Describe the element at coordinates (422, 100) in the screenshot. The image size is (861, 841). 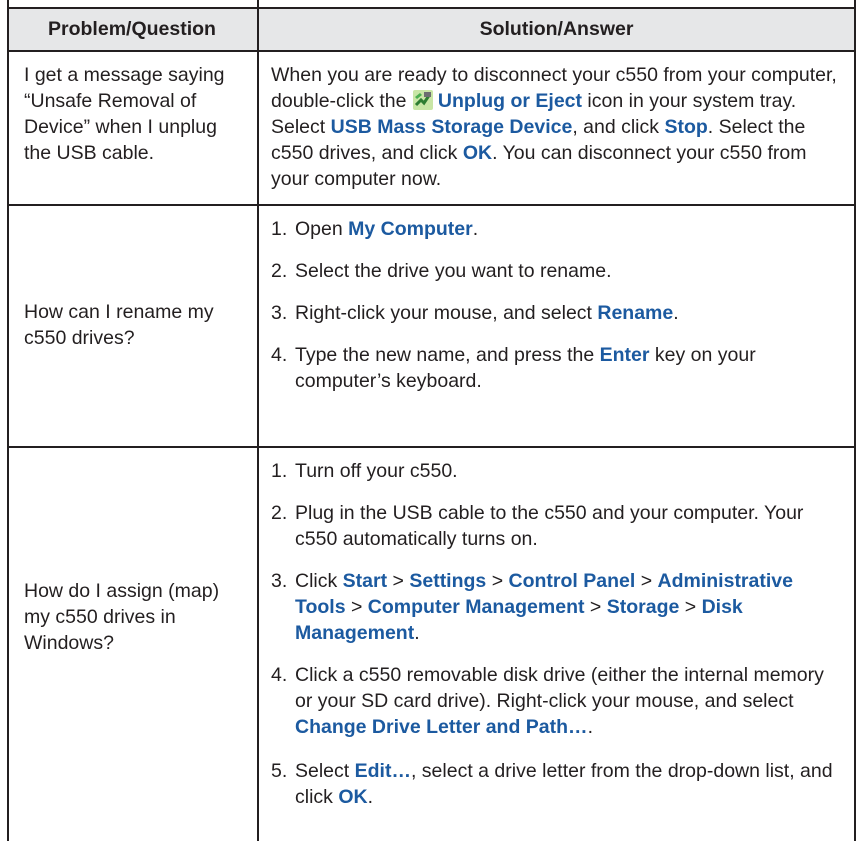
I see `unplug-eject-icon` at that location.